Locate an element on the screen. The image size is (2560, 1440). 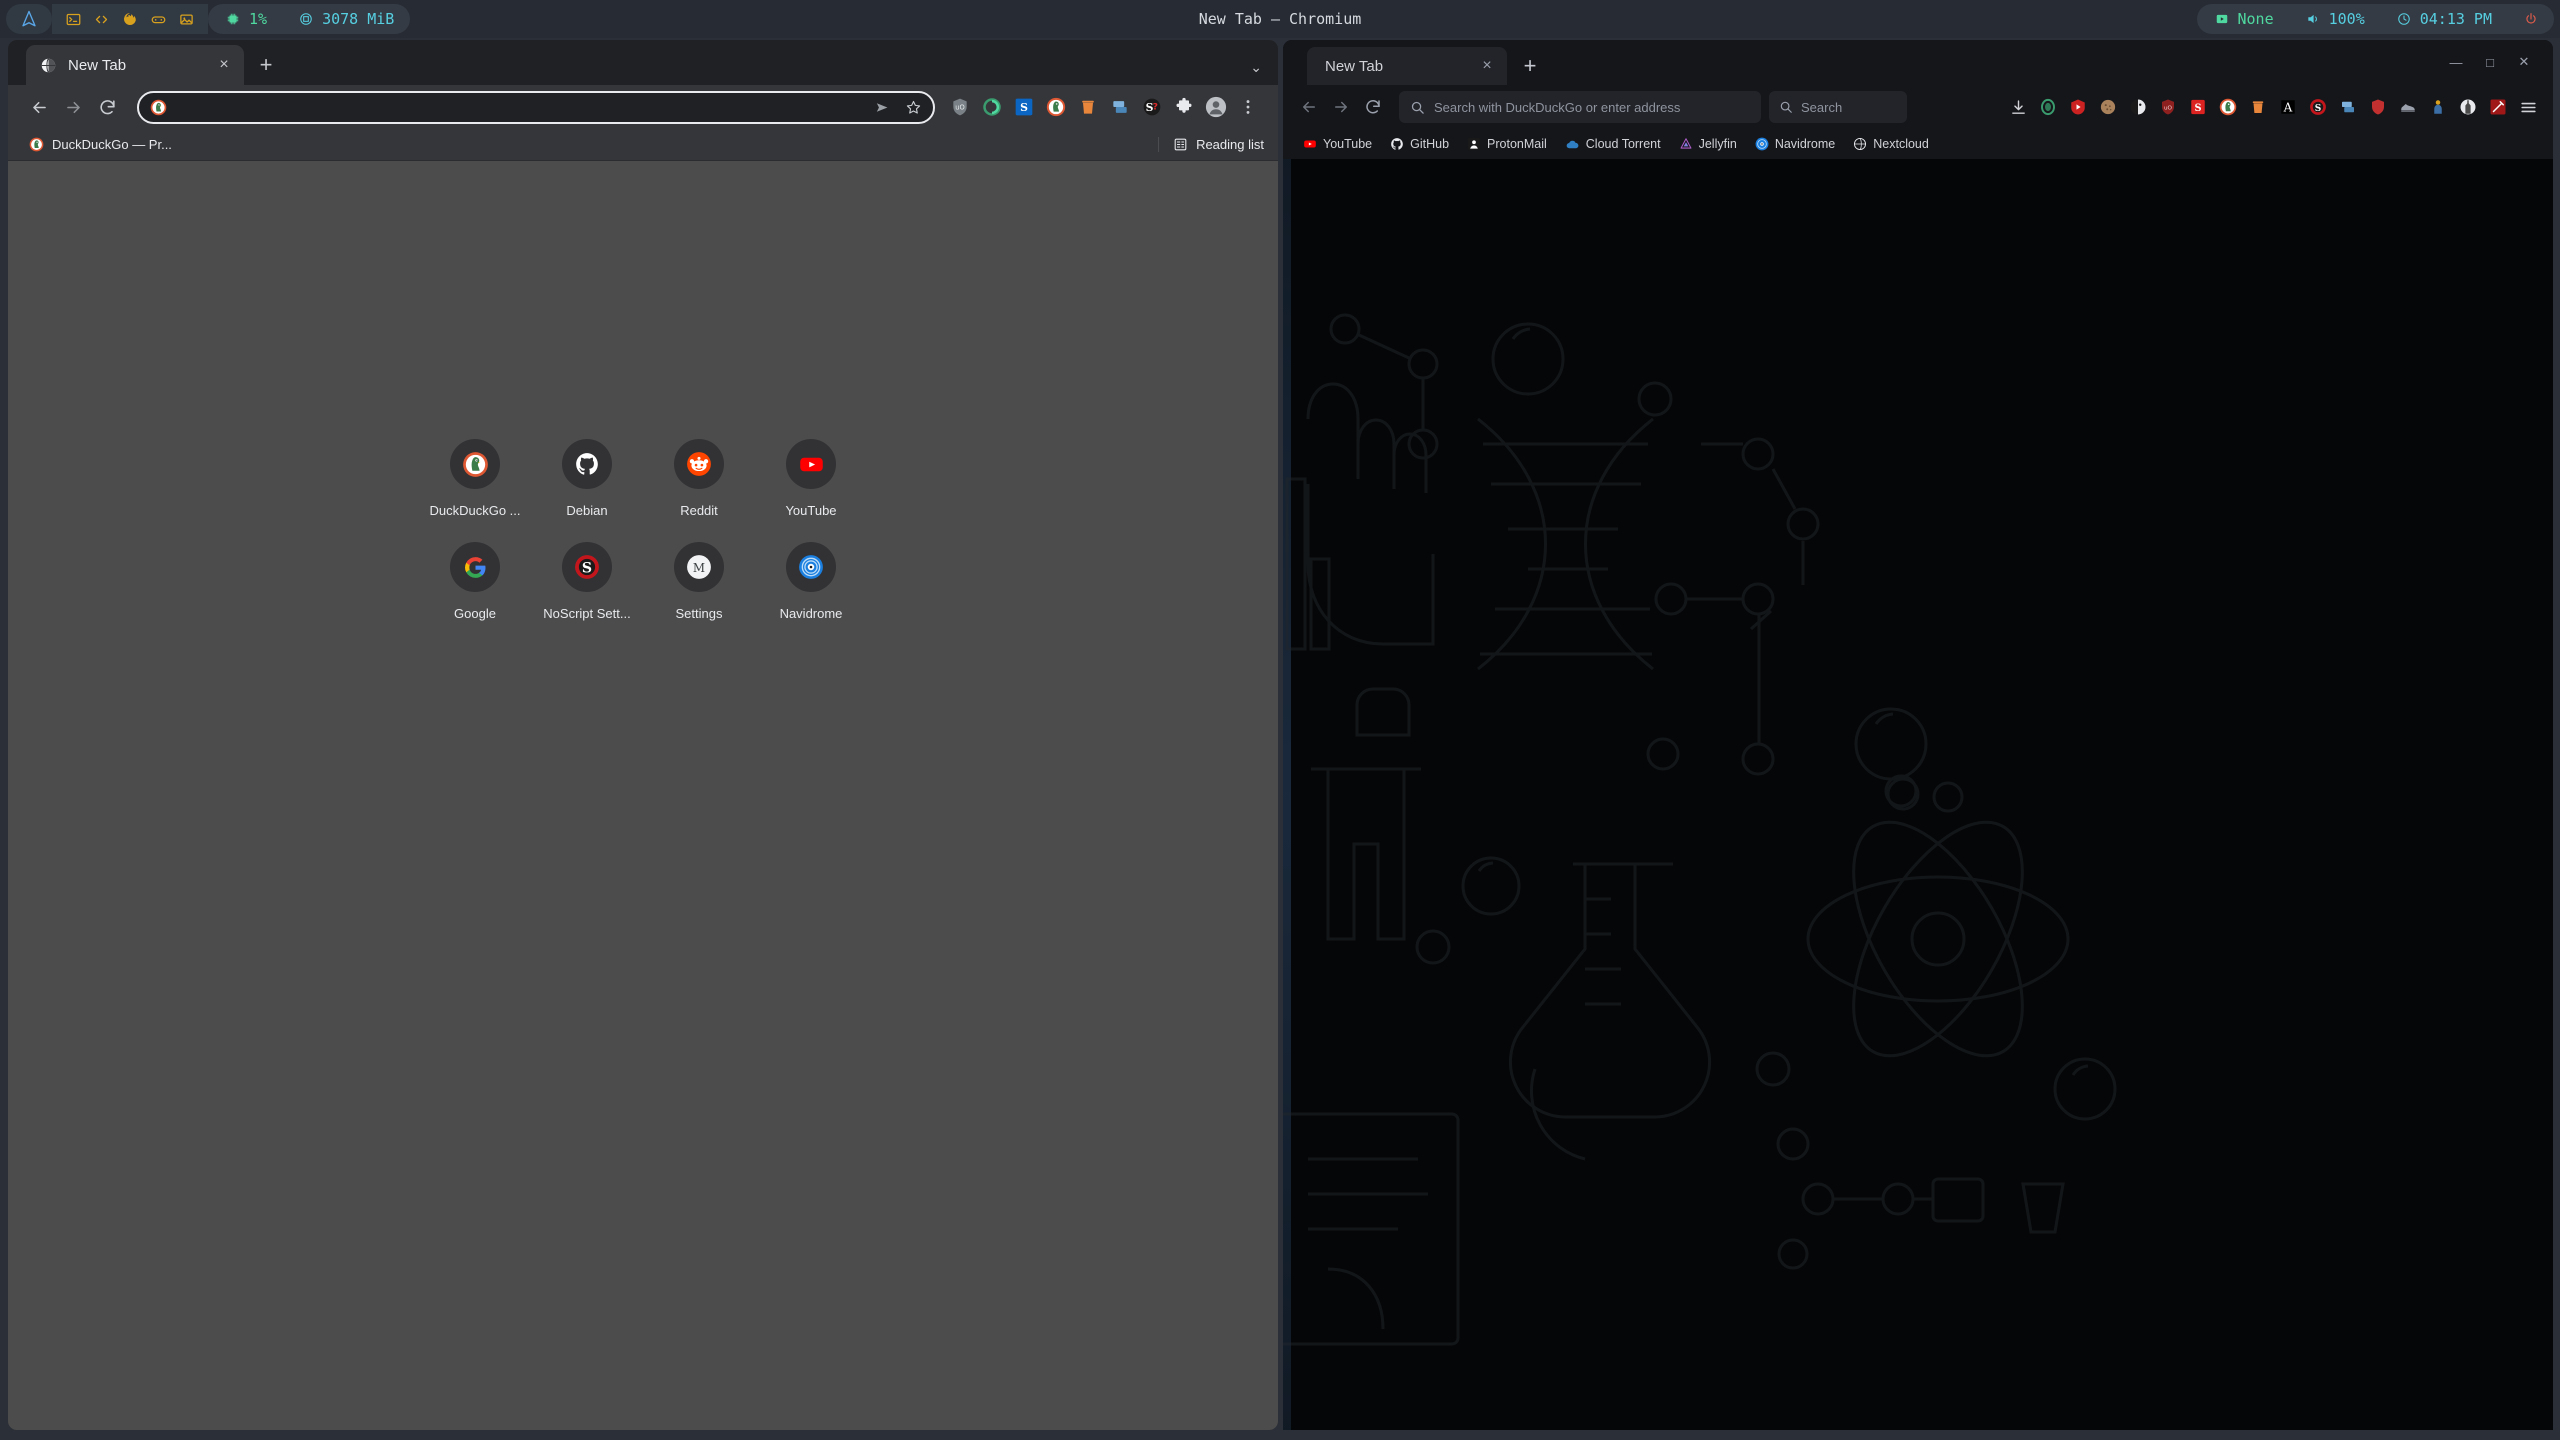
puzzle-icon is located at coordinates (1184, 107).